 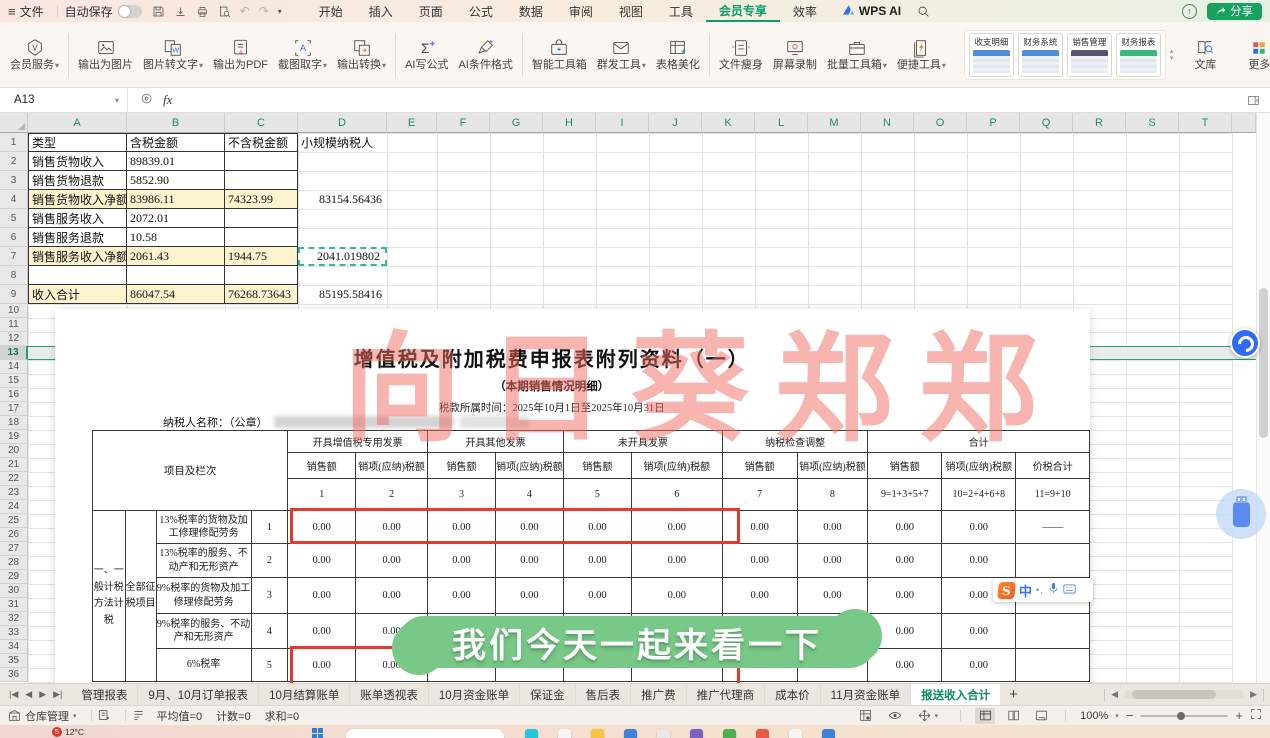 What do you see at coordinates (1138, 54) in the screenshot?
I see `template-card-3: 财务报表` at bounding box center [1138, 54].